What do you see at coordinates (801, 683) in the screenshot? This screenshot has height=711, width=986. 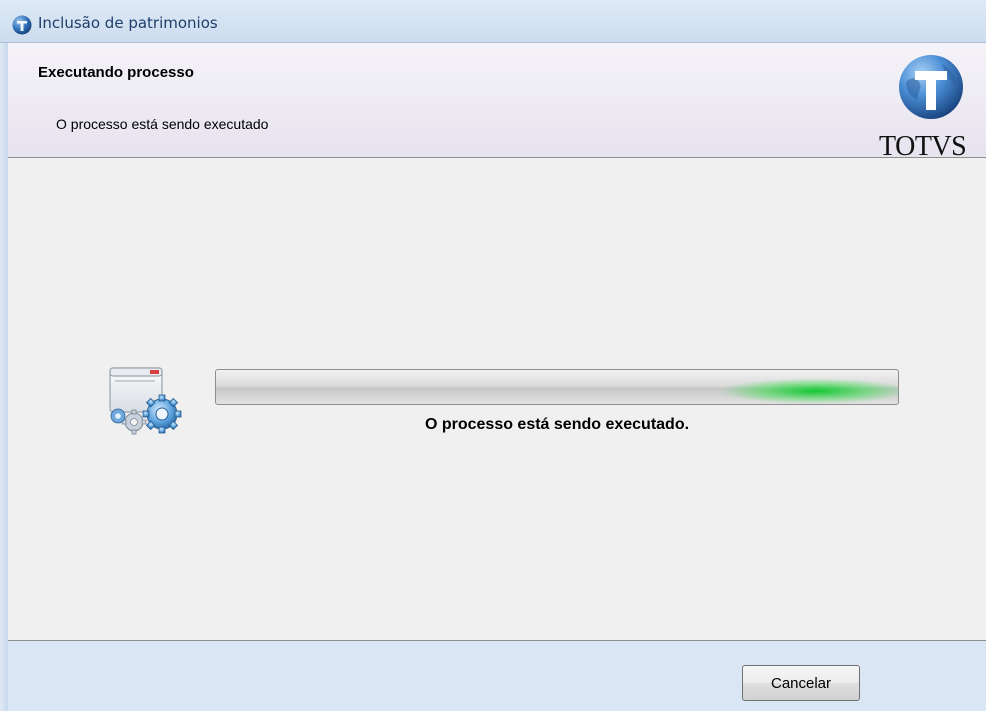 I see `cancel-button: Cancelar` at bounding box center [801, 683].